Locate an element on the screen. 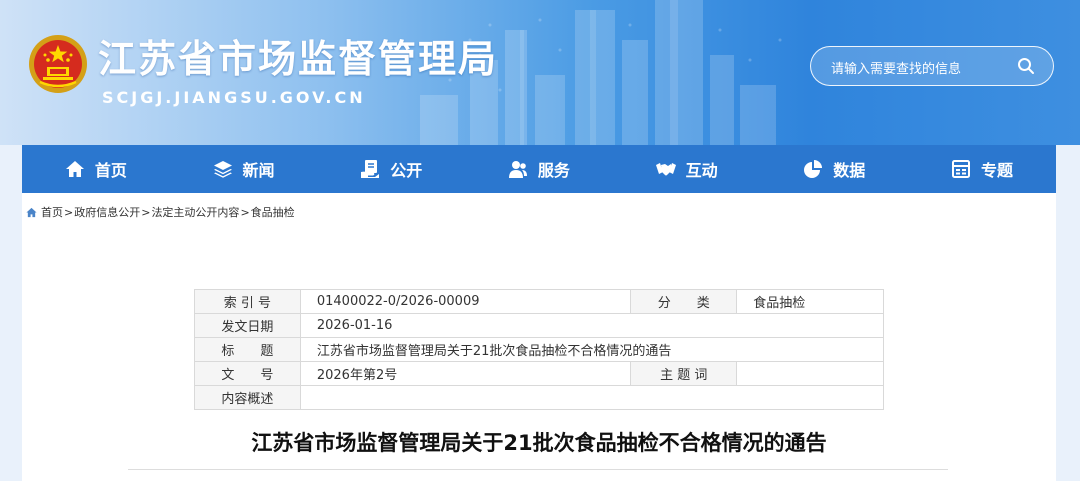 The image size is (1080, 481). nav-label: 服务 is located at coordinates (553, 170).